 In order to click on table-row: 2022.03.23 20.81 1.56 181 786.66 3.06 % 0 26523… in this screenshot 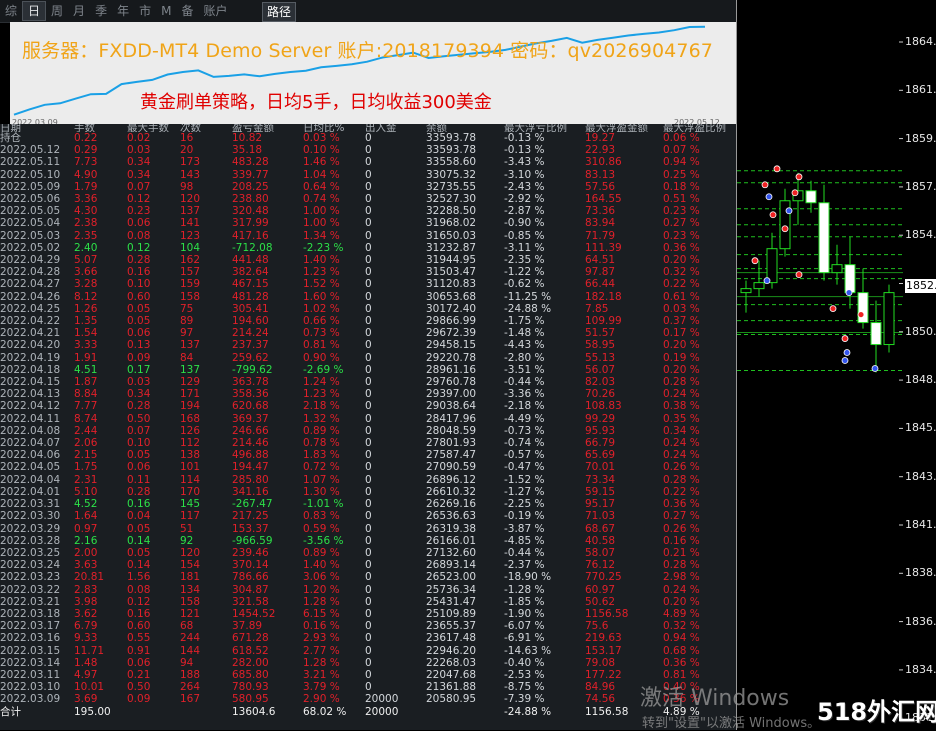, I will do `click(368, 577)`.